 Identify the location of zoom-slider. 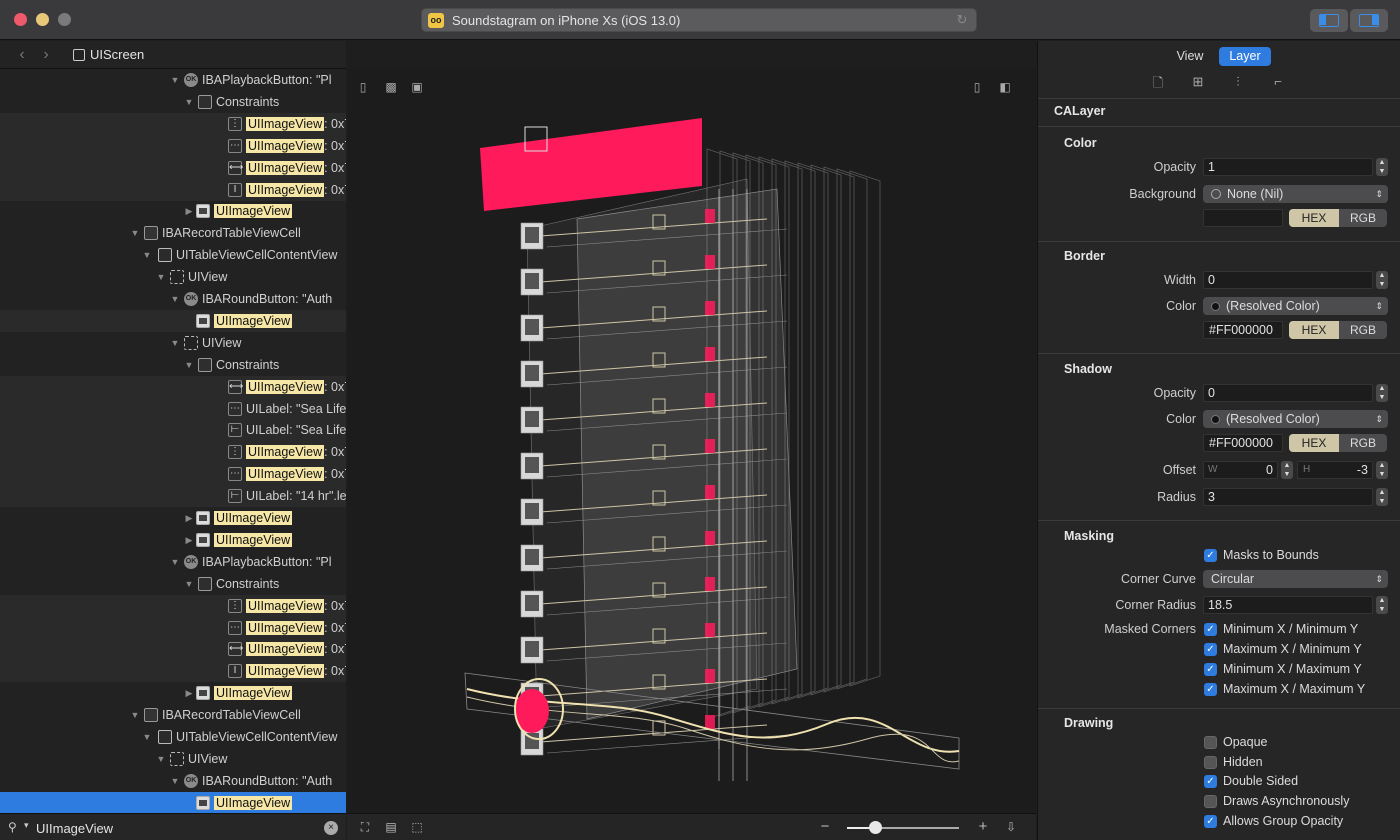
(903, 827).